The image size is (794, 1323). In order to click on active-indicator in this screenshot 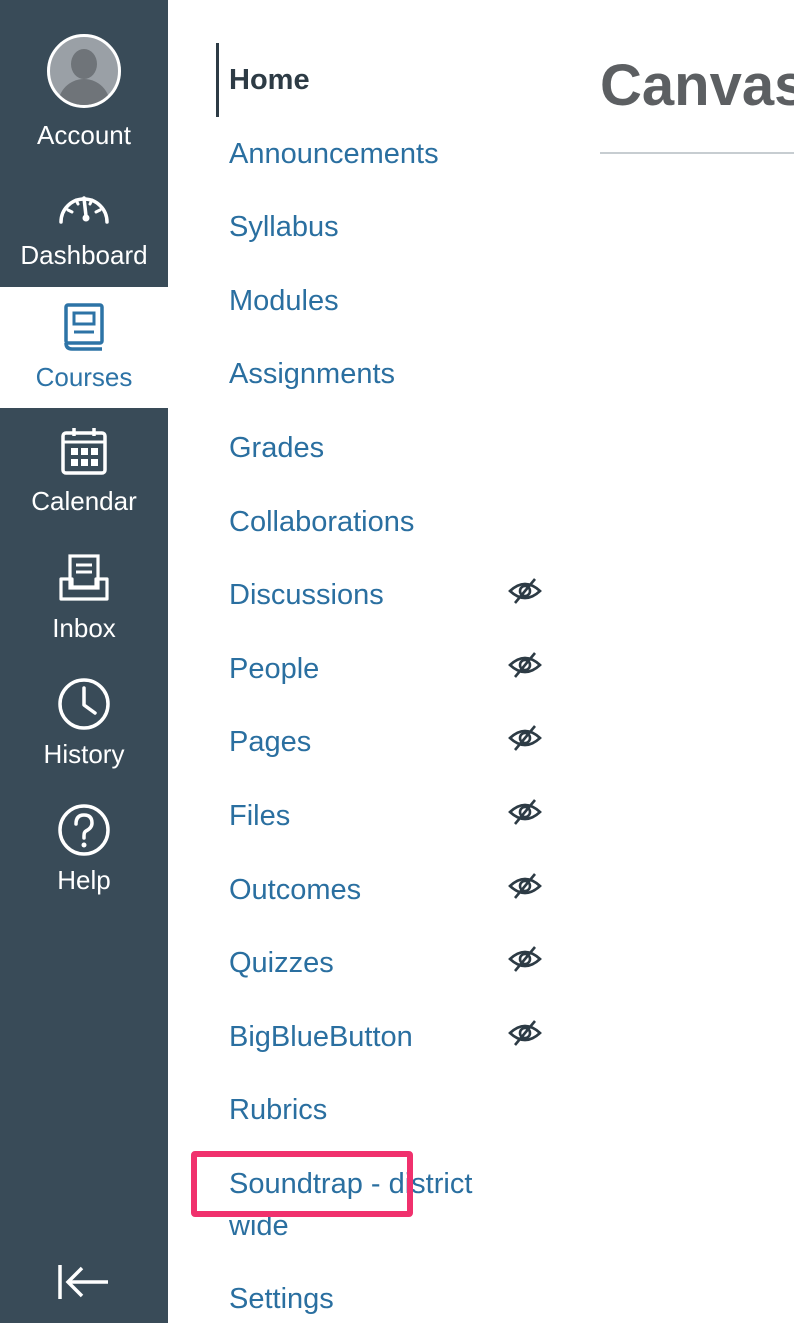, I will do `click(217, 80)`.